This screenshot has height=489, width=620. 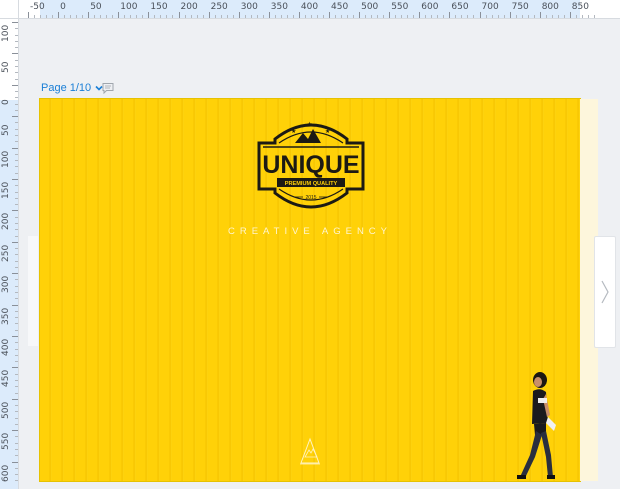 I want to click on ruler-label: 750, so click(x=520, y=7).